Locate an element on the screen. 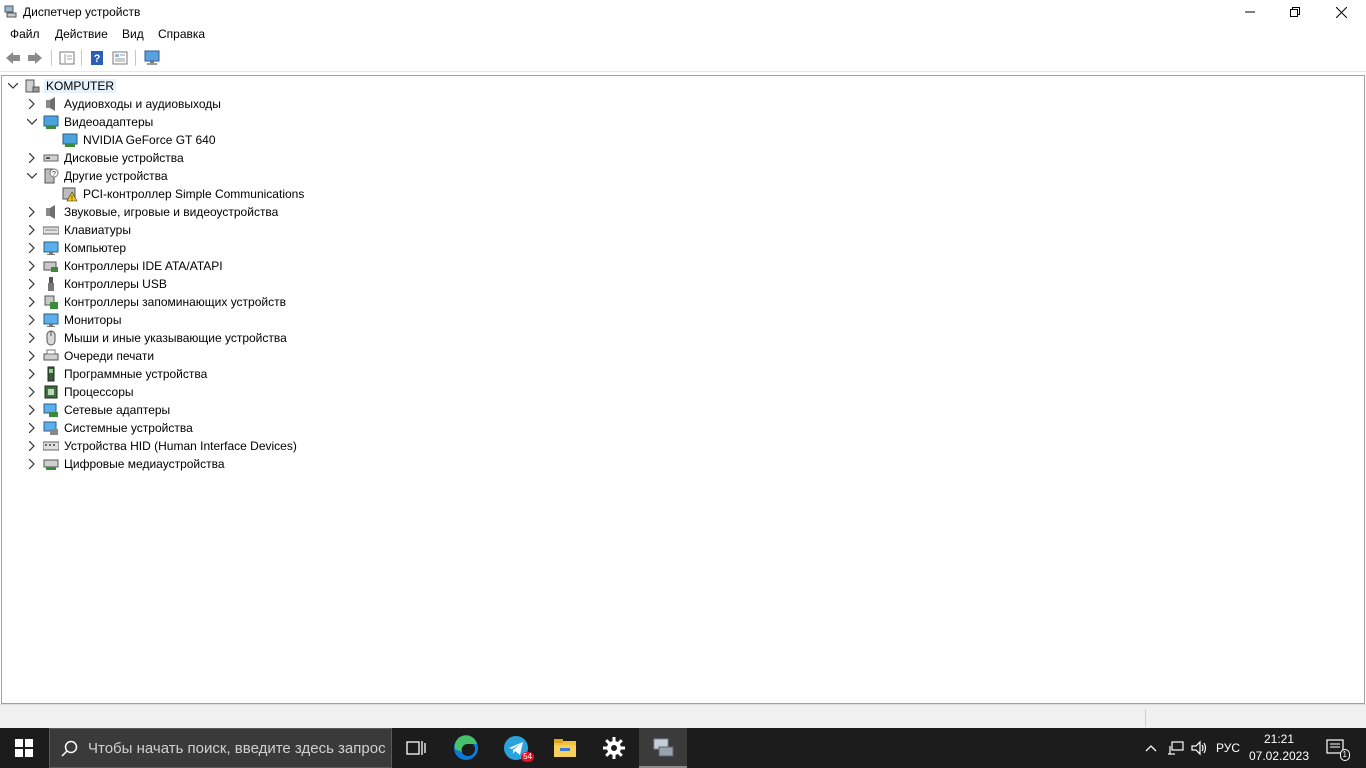 This screenshot has height=768, width=1366. tree-device-label: PCI-контроллер Simple Communications is located at coordinates (193, 194).